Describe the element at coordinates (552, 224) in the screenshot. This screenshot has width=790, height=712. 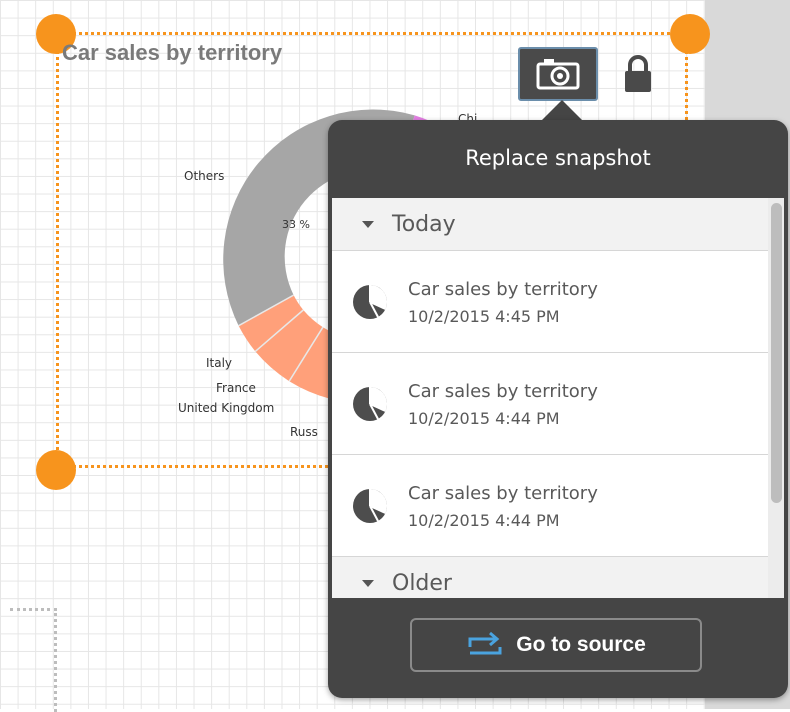
I see `group-header-today: Today` at that location.